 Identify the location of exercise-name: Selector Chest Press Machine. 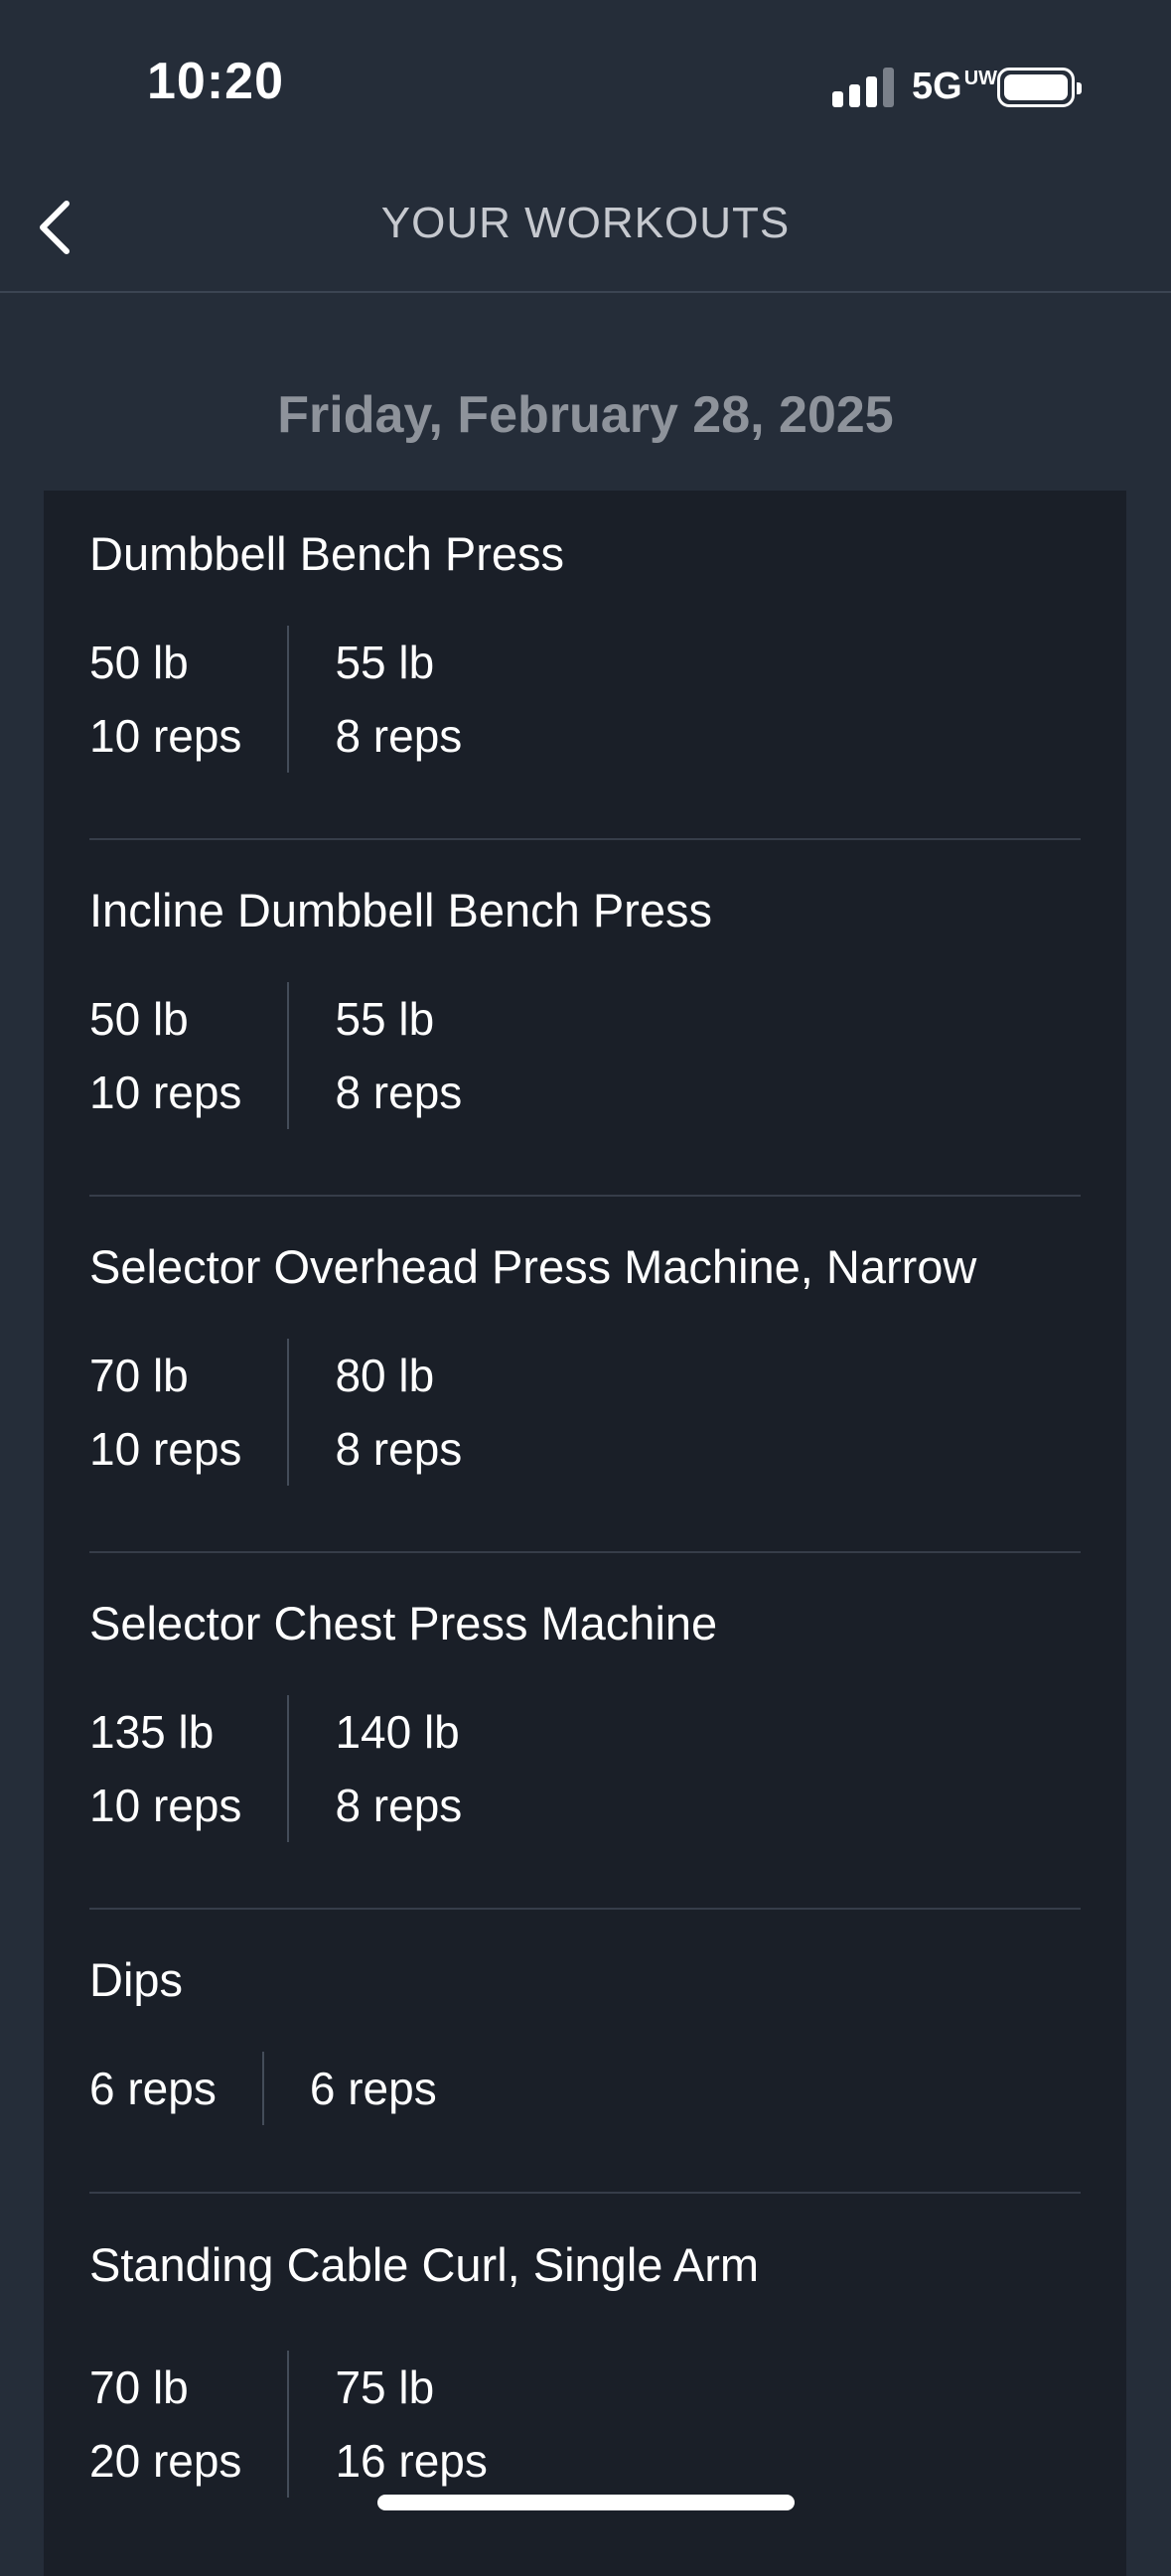
(403, 1623).